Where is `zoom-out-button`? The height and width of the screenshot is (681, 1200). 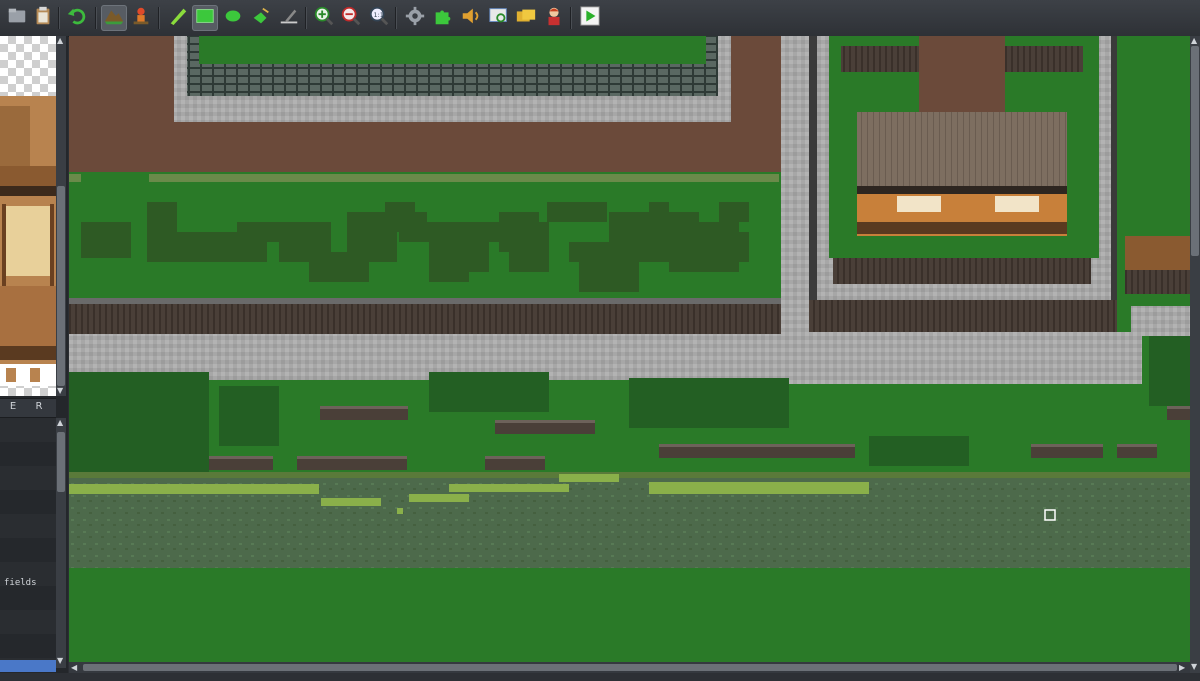 zoom-out-button is located at coordinates (351, 18).